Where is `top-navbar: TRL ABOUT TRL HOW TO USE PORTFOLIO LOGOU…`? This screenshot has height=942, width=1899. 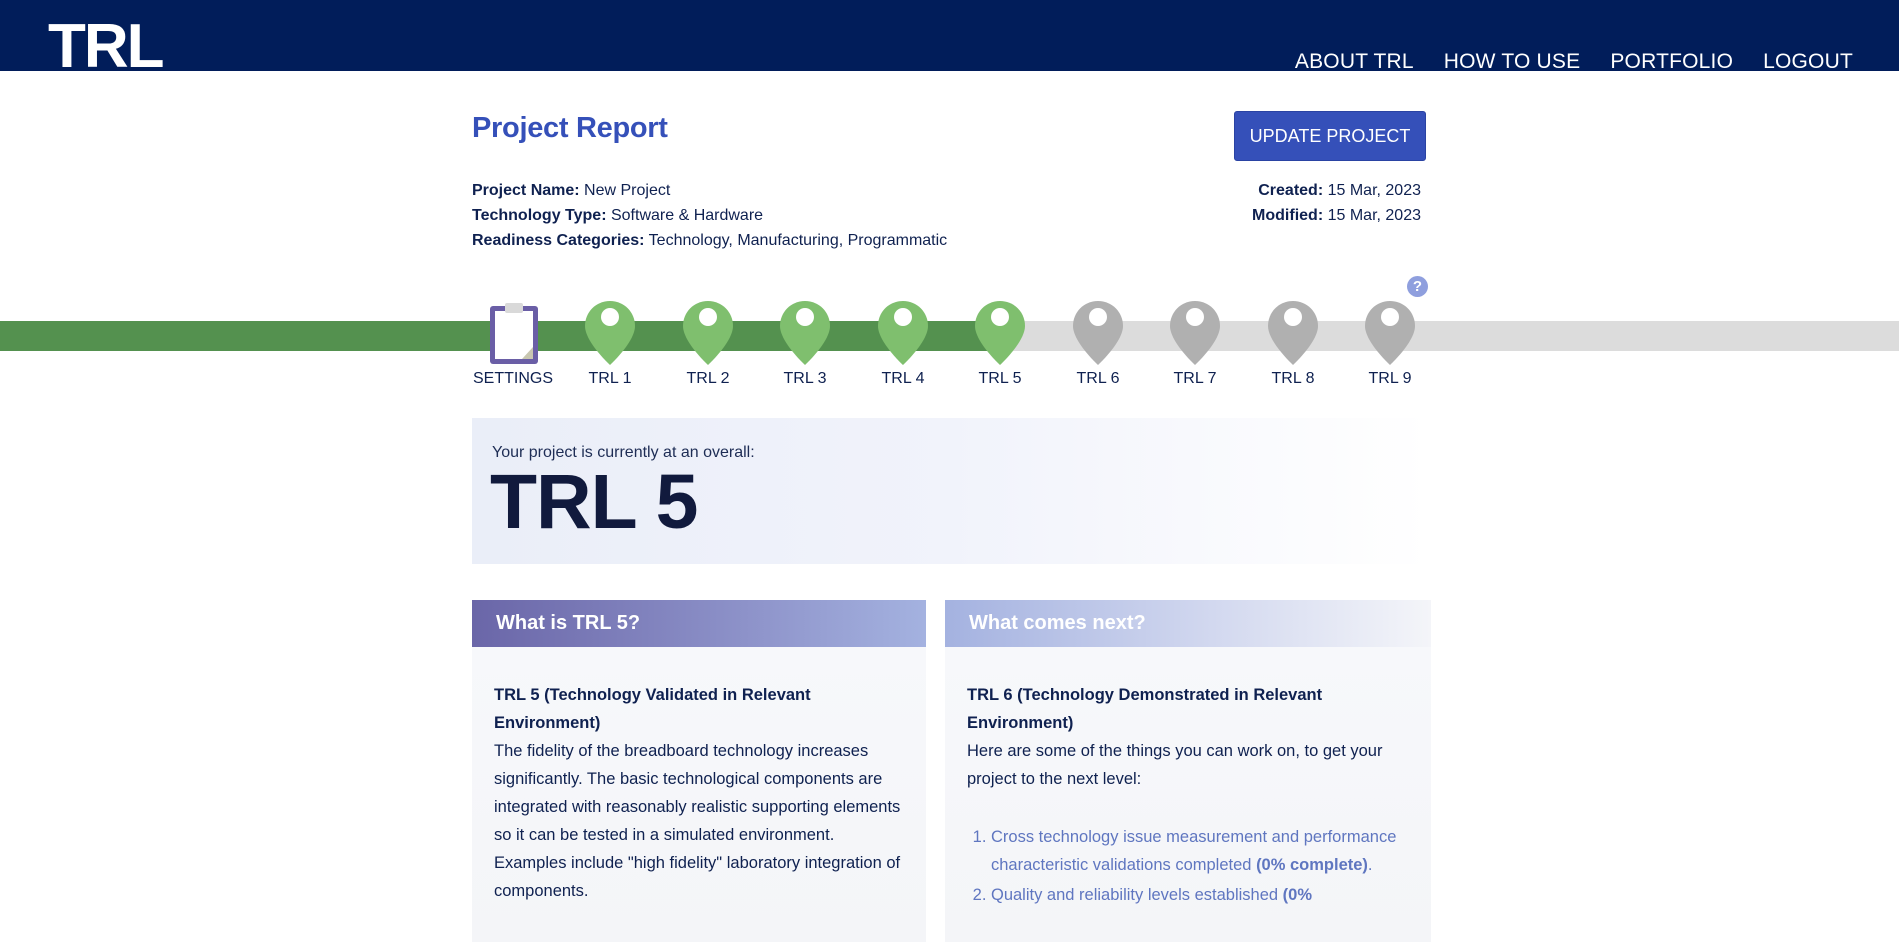
top-navbar: TRL ABOUT TRL HOW TO USE PORTFOLIO LOGOU… is located at coordinates (949, 37).